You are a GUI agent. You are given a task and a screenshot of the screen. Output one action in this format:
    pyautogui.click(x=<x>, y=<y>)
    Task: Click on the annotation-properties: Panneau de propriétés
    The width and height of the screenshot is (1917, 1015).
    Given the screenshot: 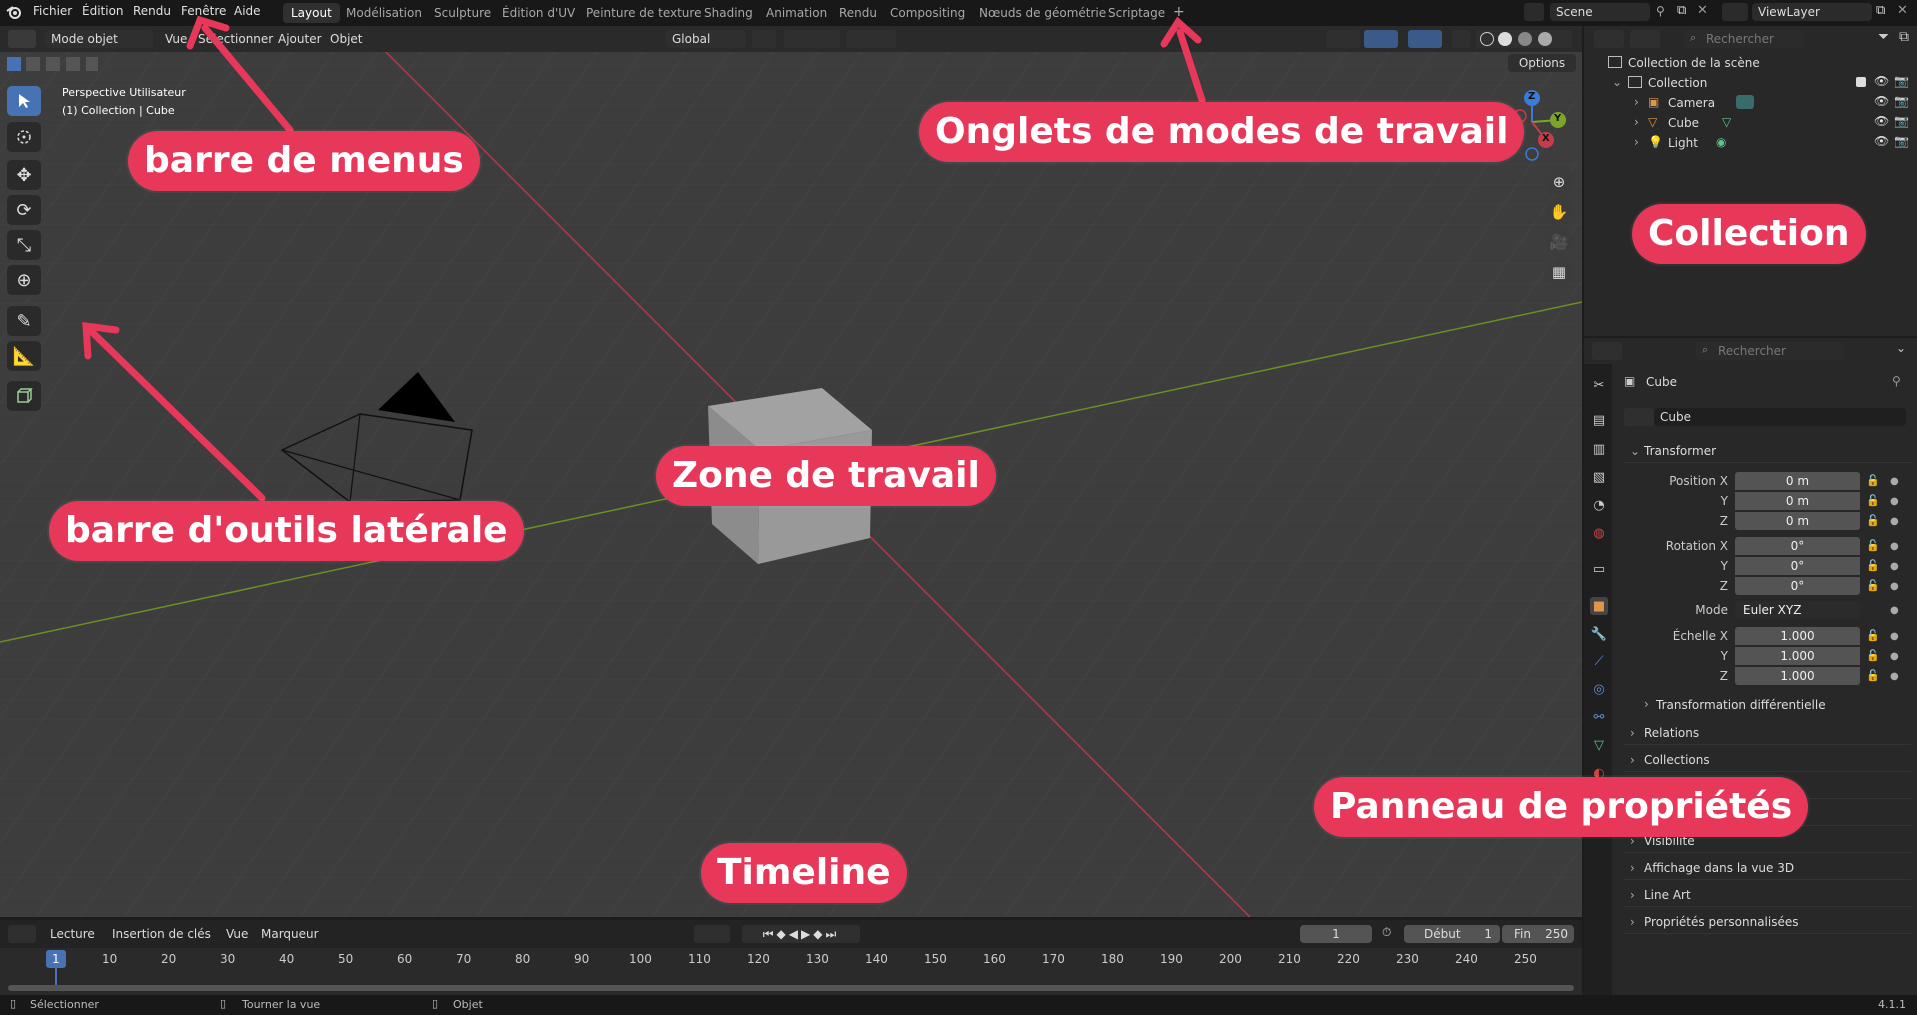 What is the action you would take?
    pyautogui.click(x=1561, y=807)
    